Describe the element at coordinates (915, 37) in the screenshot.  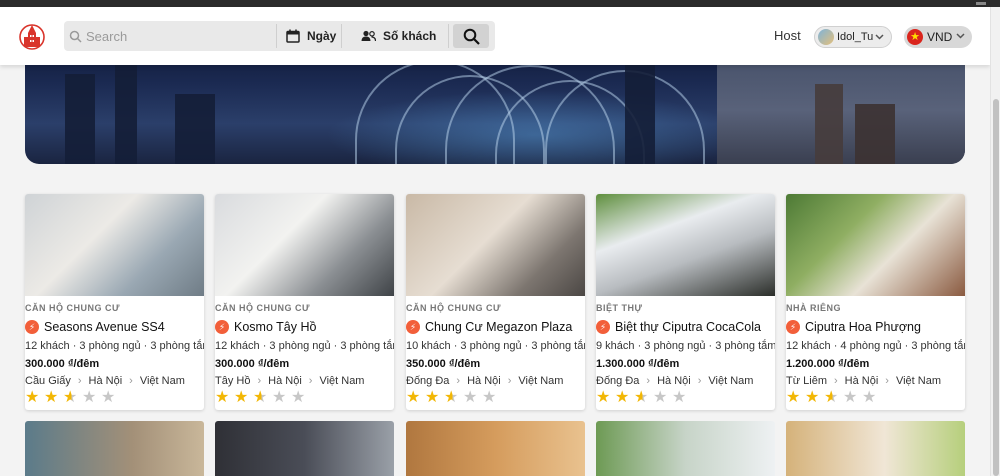
I see `vietnam-flag-icon: ★` at that location.